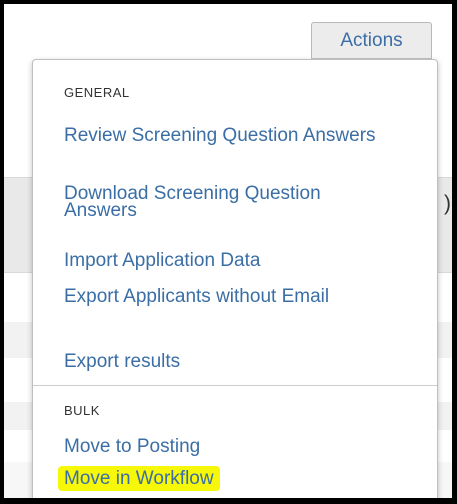 The height and width of the screenshot is (504, 457). What do you see at coordinates (82, 410) in the screenshot?
I see `section-header-bulk: BULK` at bounding box center [82, 410].